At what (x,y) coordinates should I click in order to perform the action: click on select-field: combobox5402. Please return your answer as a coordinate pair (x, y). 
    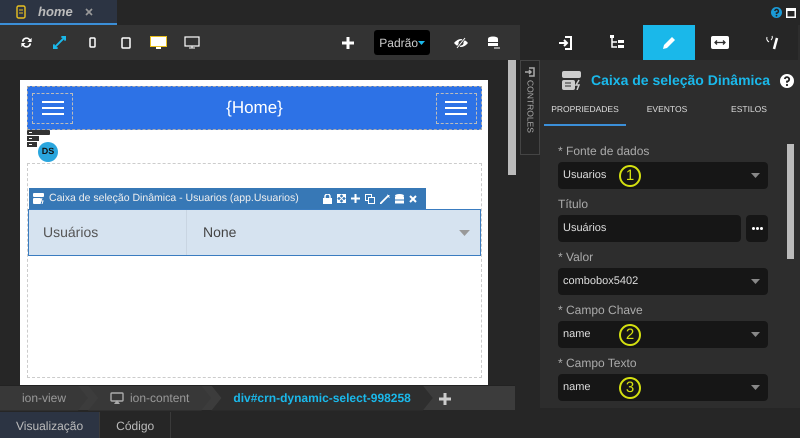
    Looking at the image, I should click on (663, 281).